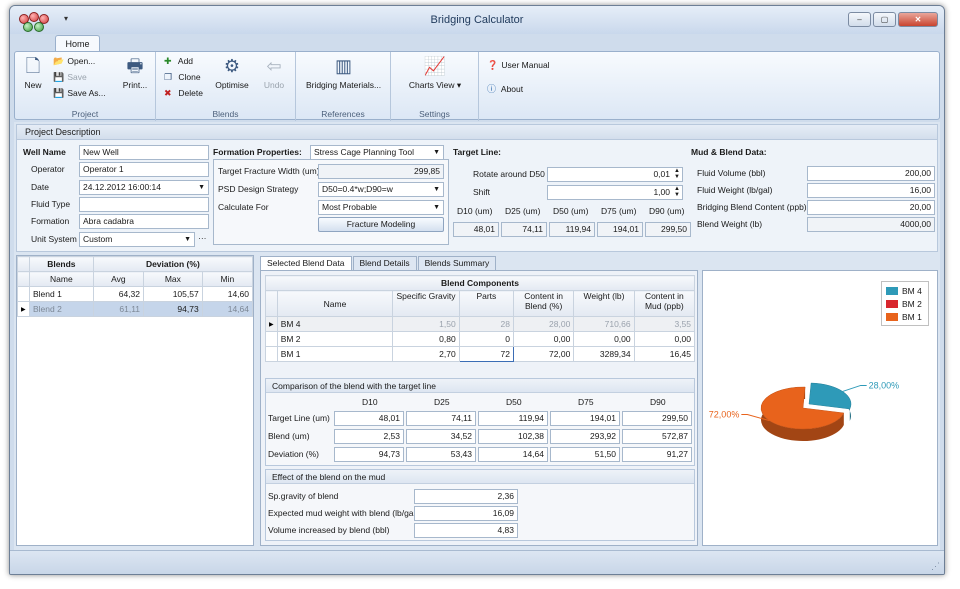 This screenshot has height=589, width=960. What do you see at coordinates (61, 294) in the screenshot?
I see `blend-name-cell: Blend 1` at bounding box center [61, 294].